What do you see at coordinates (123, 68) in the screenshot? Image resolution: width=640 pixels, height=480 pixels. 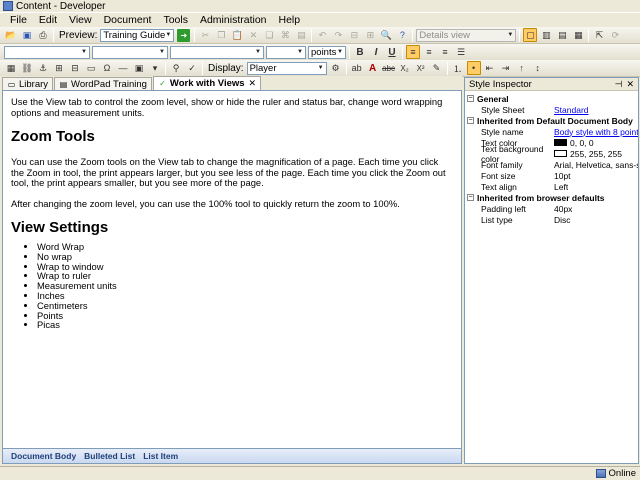 I see `horizontal-rule-icon: —` at bounding box center [123, 68].